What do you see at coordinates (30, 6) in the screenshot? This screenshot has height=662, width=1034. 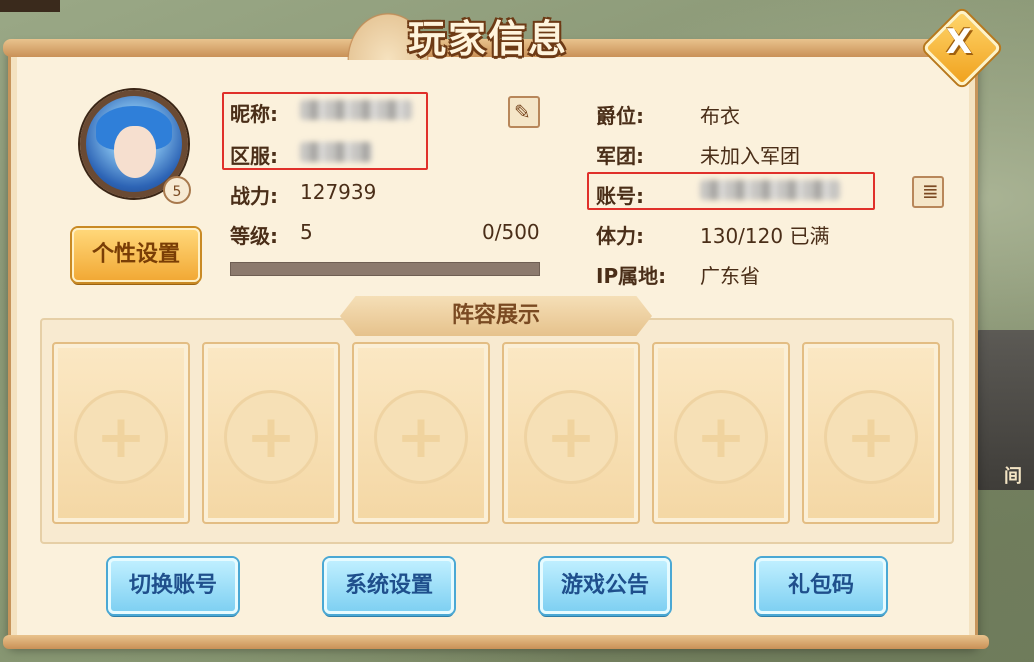 I see `background-topleft-strip` at bounding box center [30, 6].